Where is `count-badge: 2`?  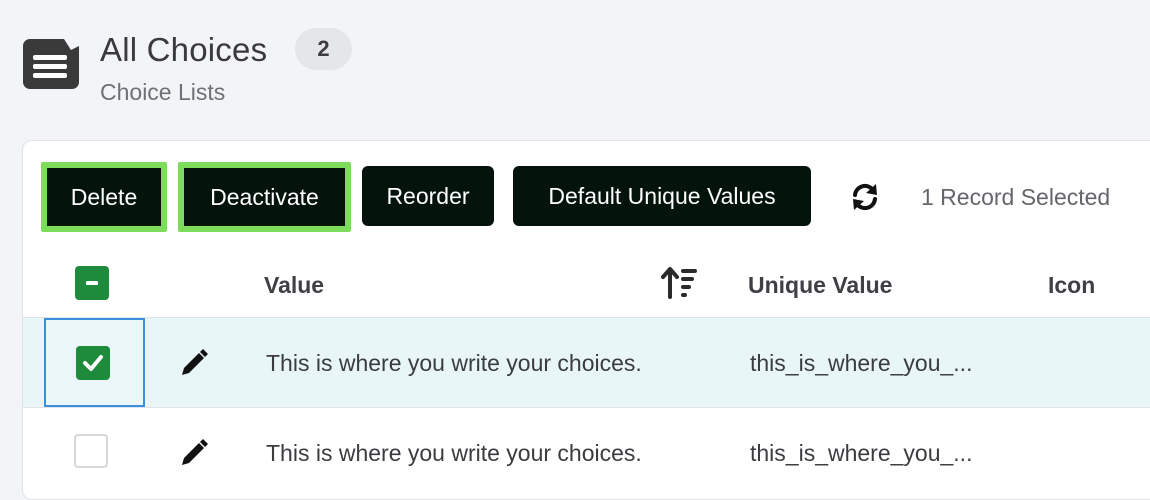
count-badge: 2 is located at coordinates (323, 49).